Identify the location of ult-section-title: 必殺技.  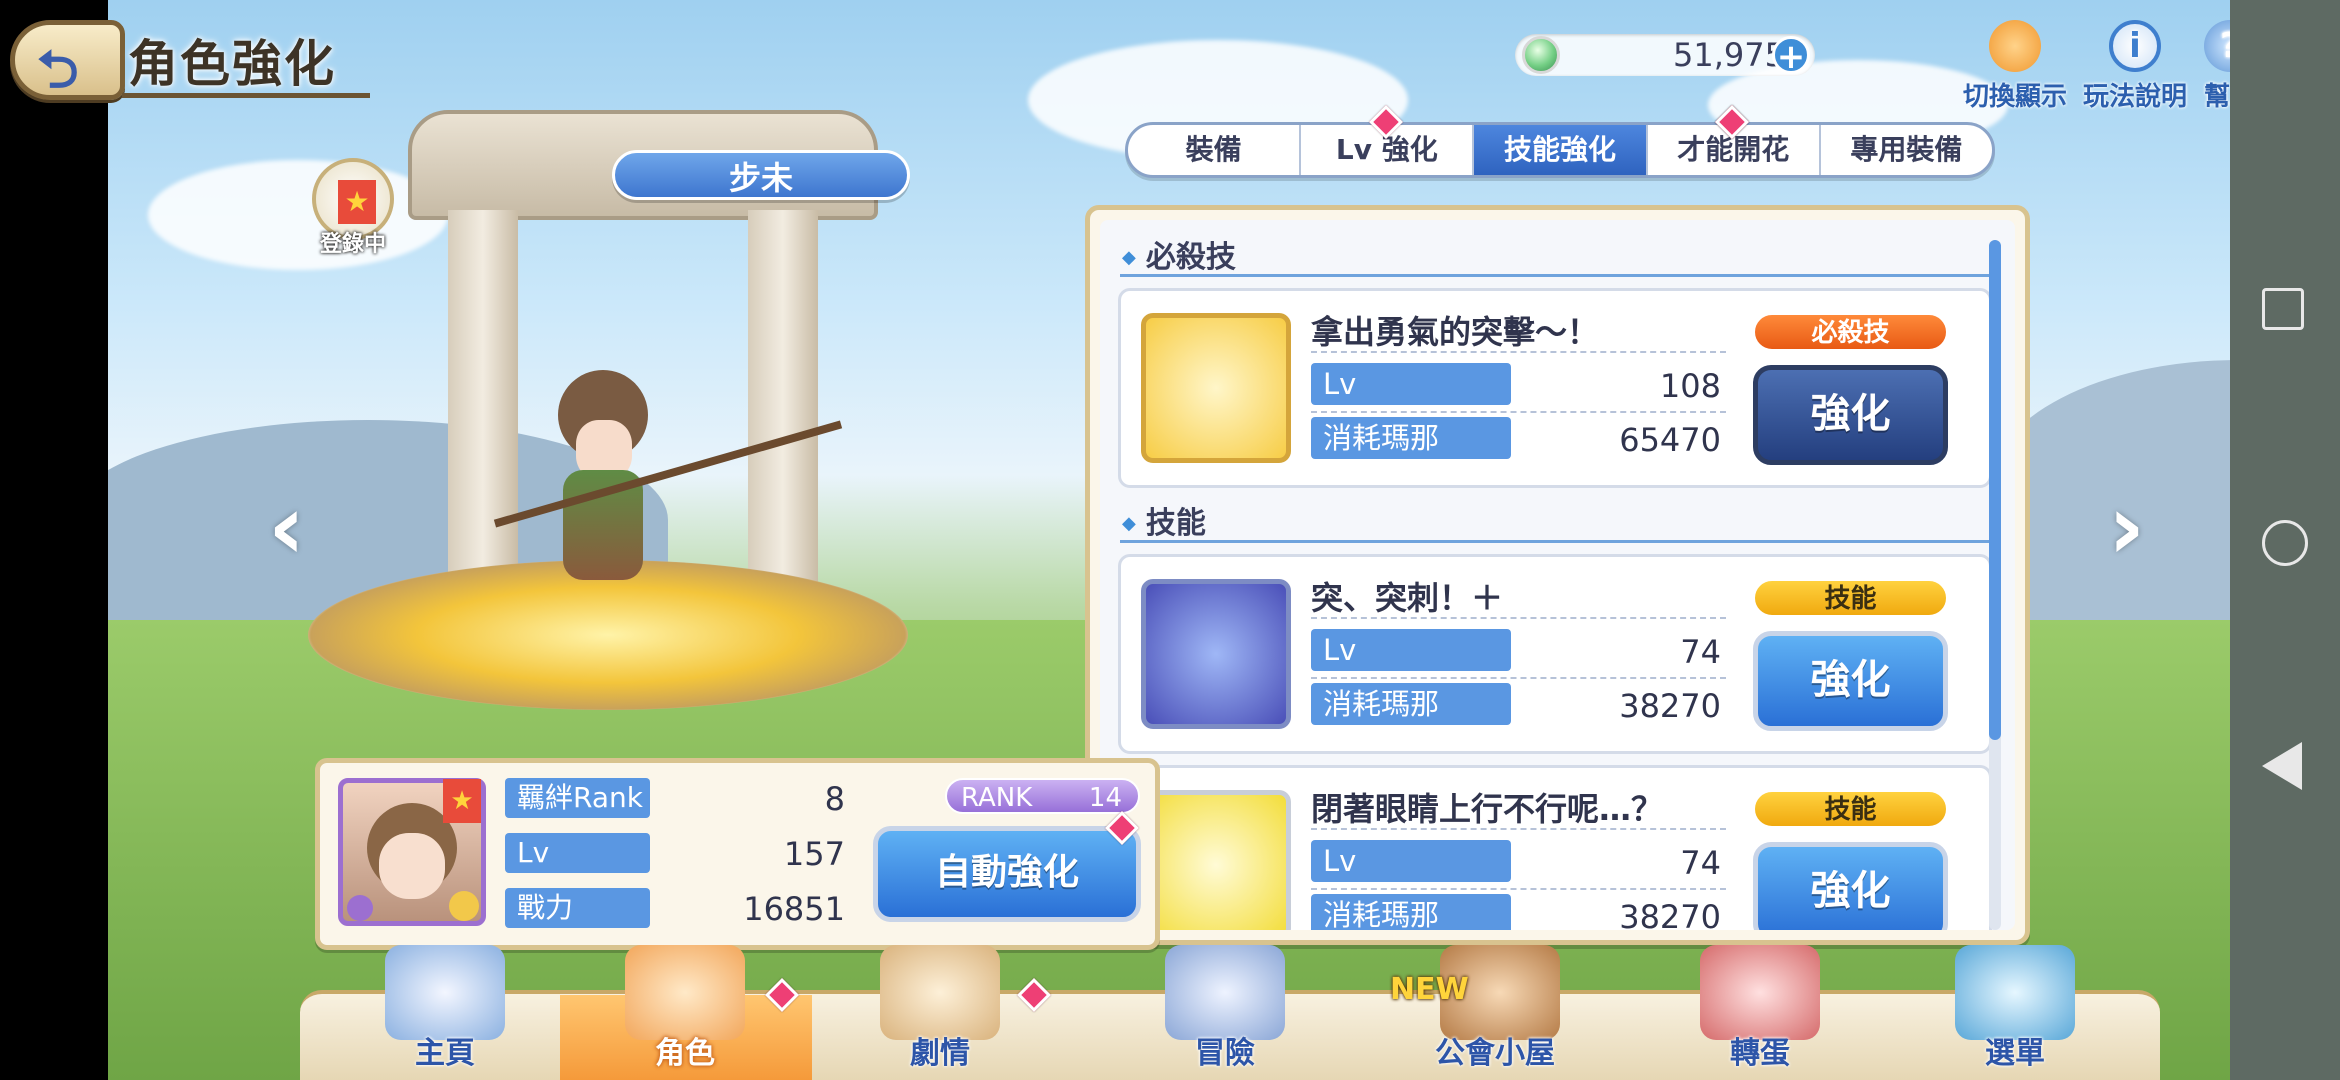
(1179, 254).